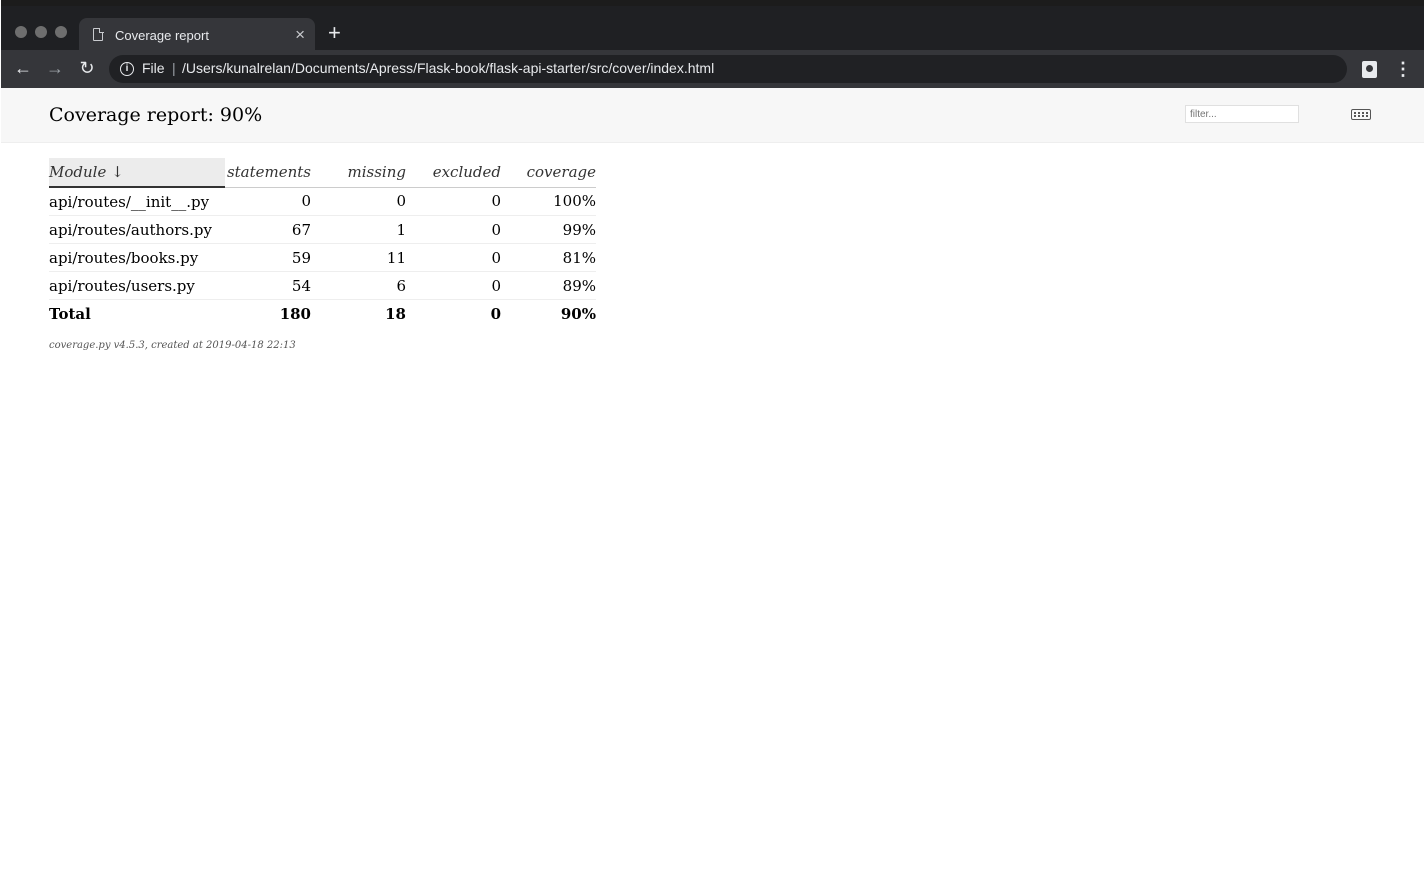 Image resolution: width=1425 pixels, height=879 pixels. I want to click on total-row: Total 180 18 0 90%, so click(322, 314).